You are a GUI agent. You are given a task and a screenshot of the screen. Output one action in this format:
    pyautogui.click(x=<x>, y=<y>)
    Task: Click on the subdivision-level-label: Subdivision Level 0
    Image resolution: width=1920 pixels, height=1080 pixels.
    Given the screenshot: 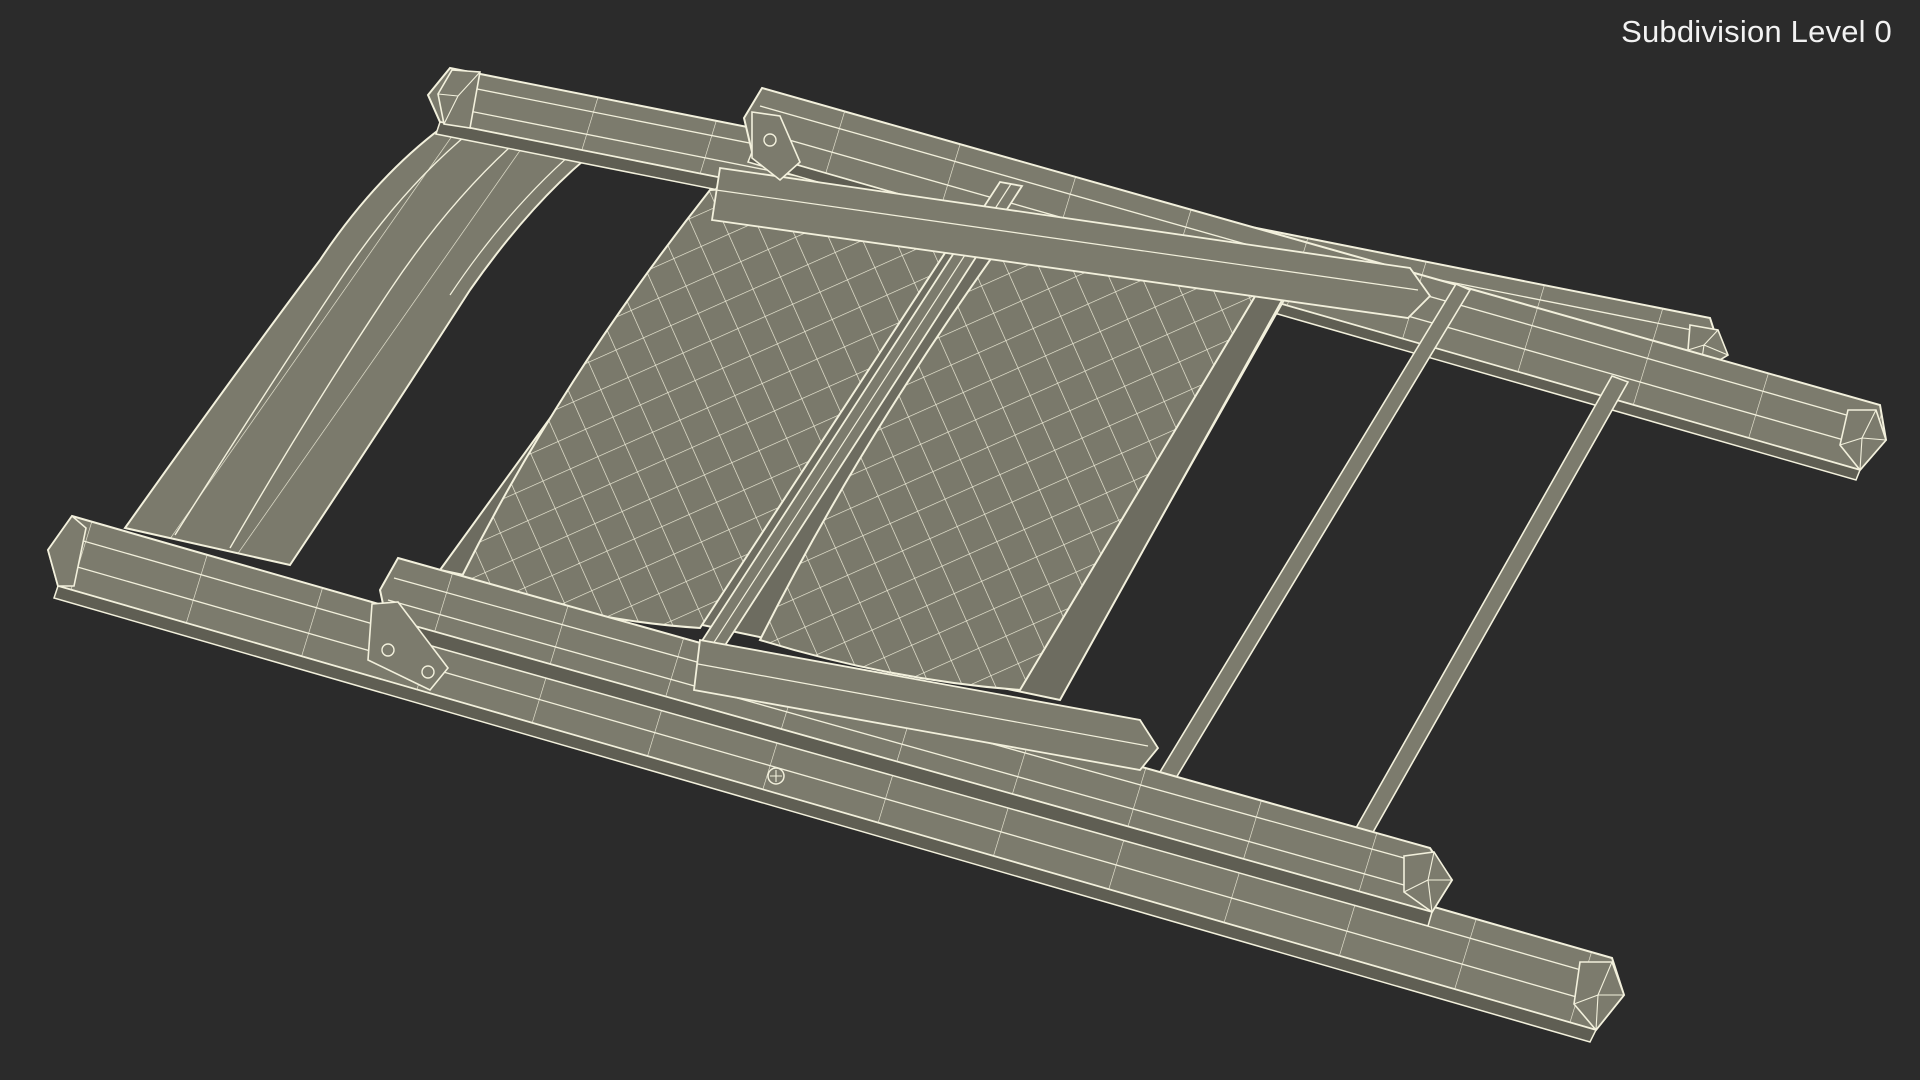 What is the action you would take?
    pyautogui.click(x=1756, y=31)
    